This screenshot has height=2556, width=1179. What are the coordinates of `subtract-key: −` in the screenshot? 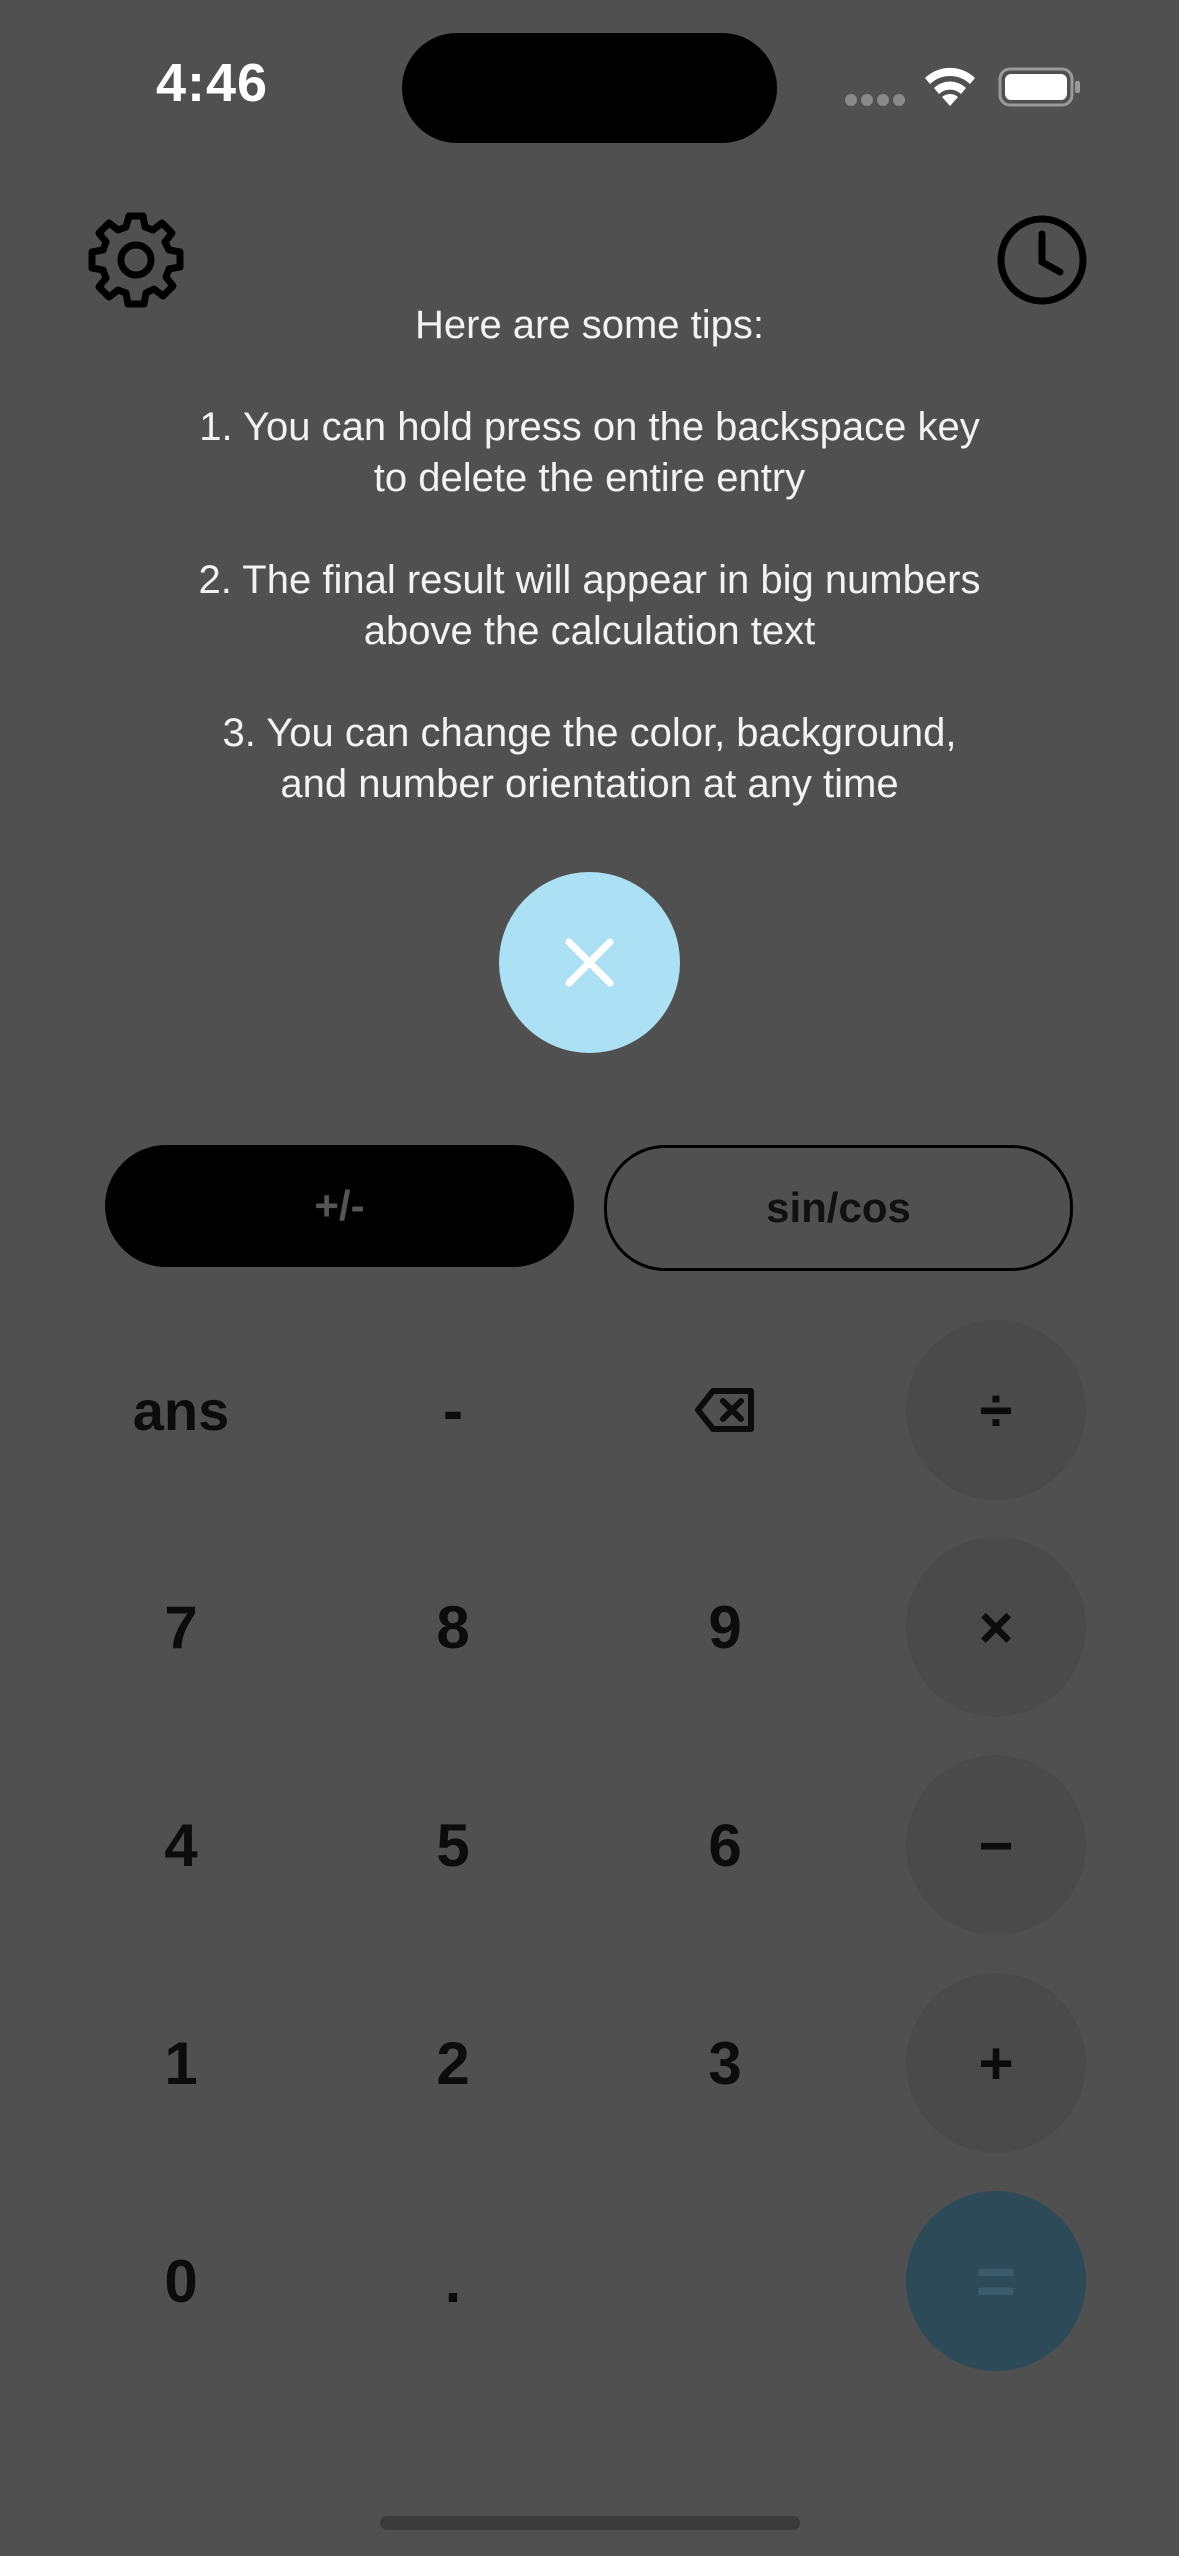 It's located at (996, 1845).